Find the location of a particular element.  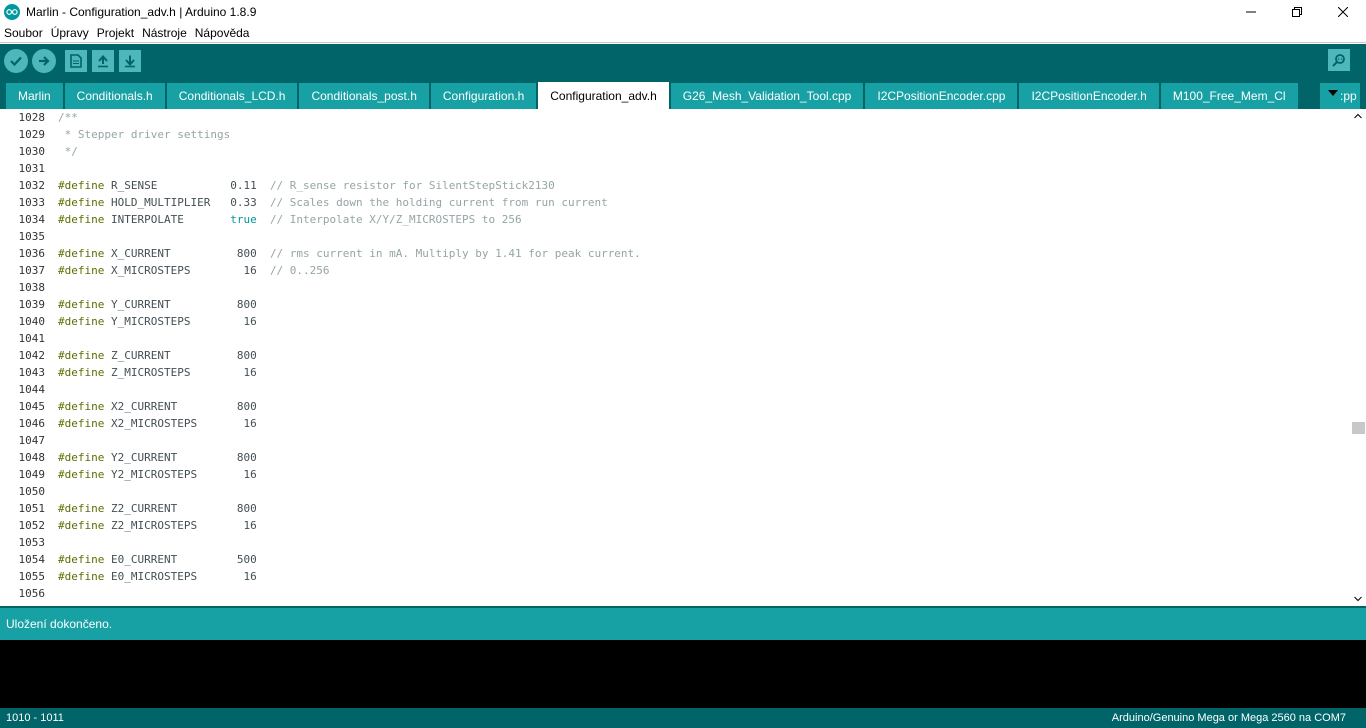

tab-configuration-h: Configuration.h is located at coordinates (483, 96).